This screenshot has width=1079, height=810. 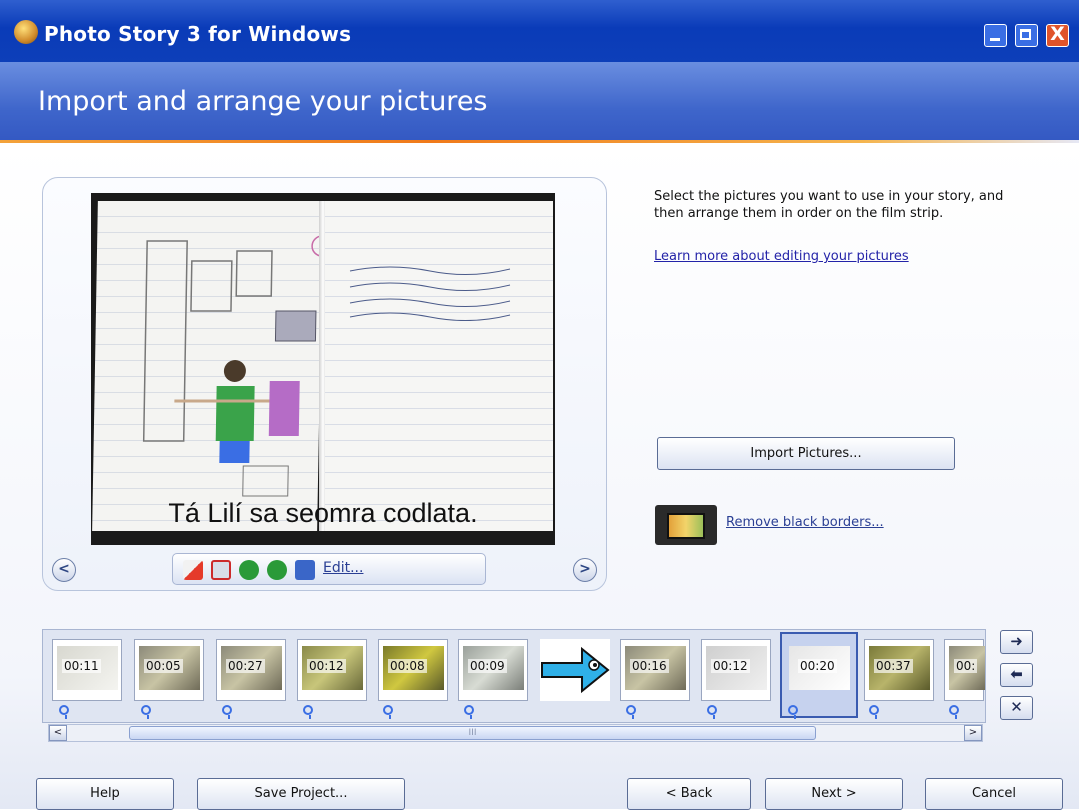 I want to click on filmstrip-item: 00:05, so click(x=169, y=670).